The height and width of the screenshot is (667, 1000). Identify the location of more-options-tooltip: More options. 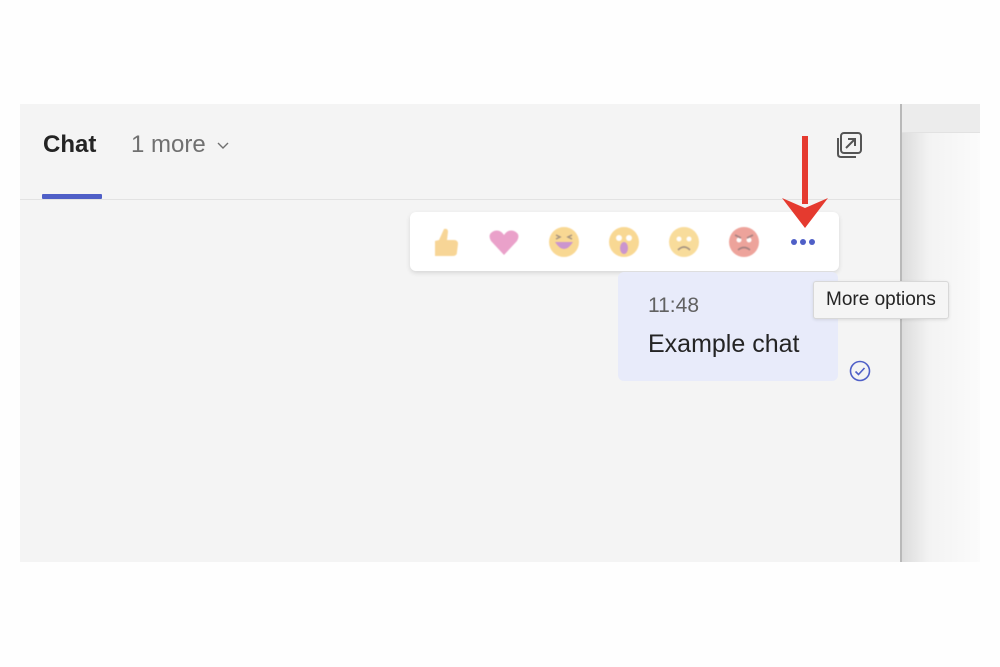
(881, 300).